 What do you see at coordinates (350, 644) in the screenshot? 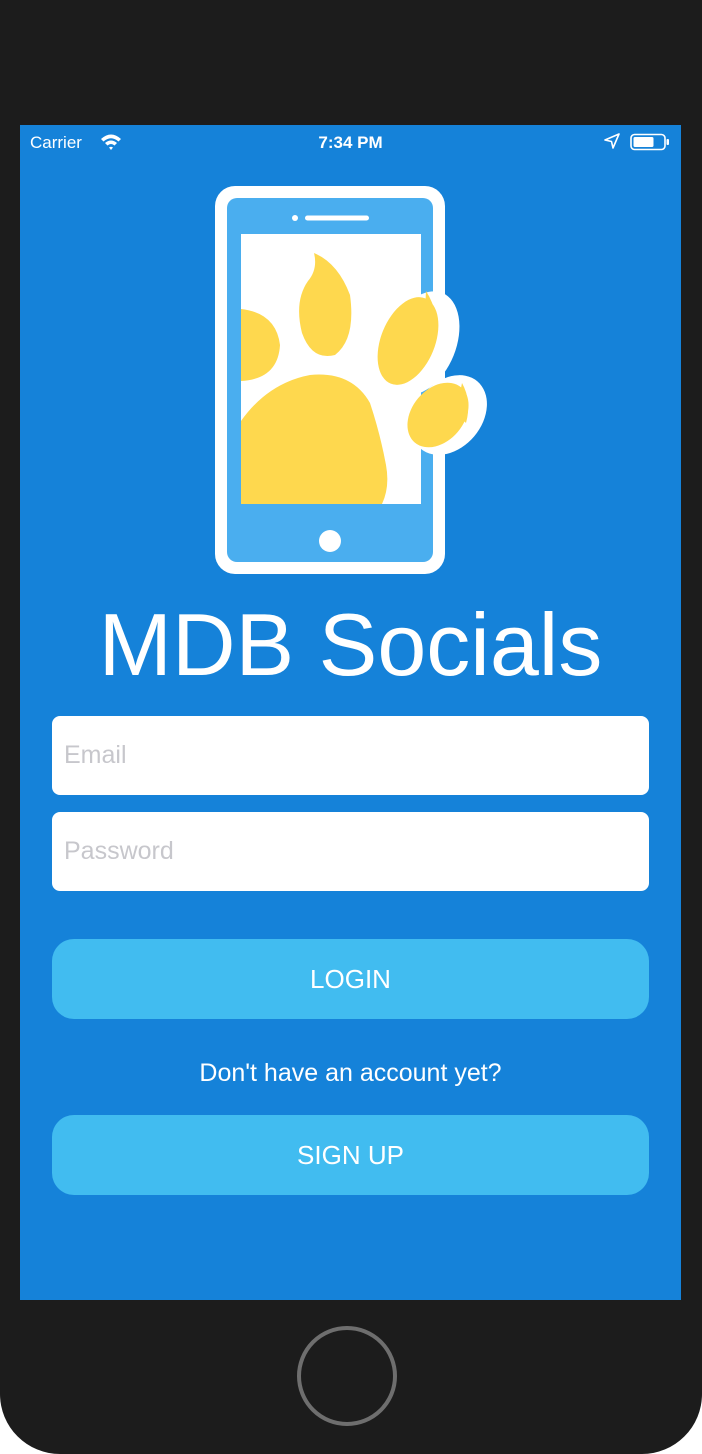
I see `app-title: MDB Socials` at bounding box center [350, 644].